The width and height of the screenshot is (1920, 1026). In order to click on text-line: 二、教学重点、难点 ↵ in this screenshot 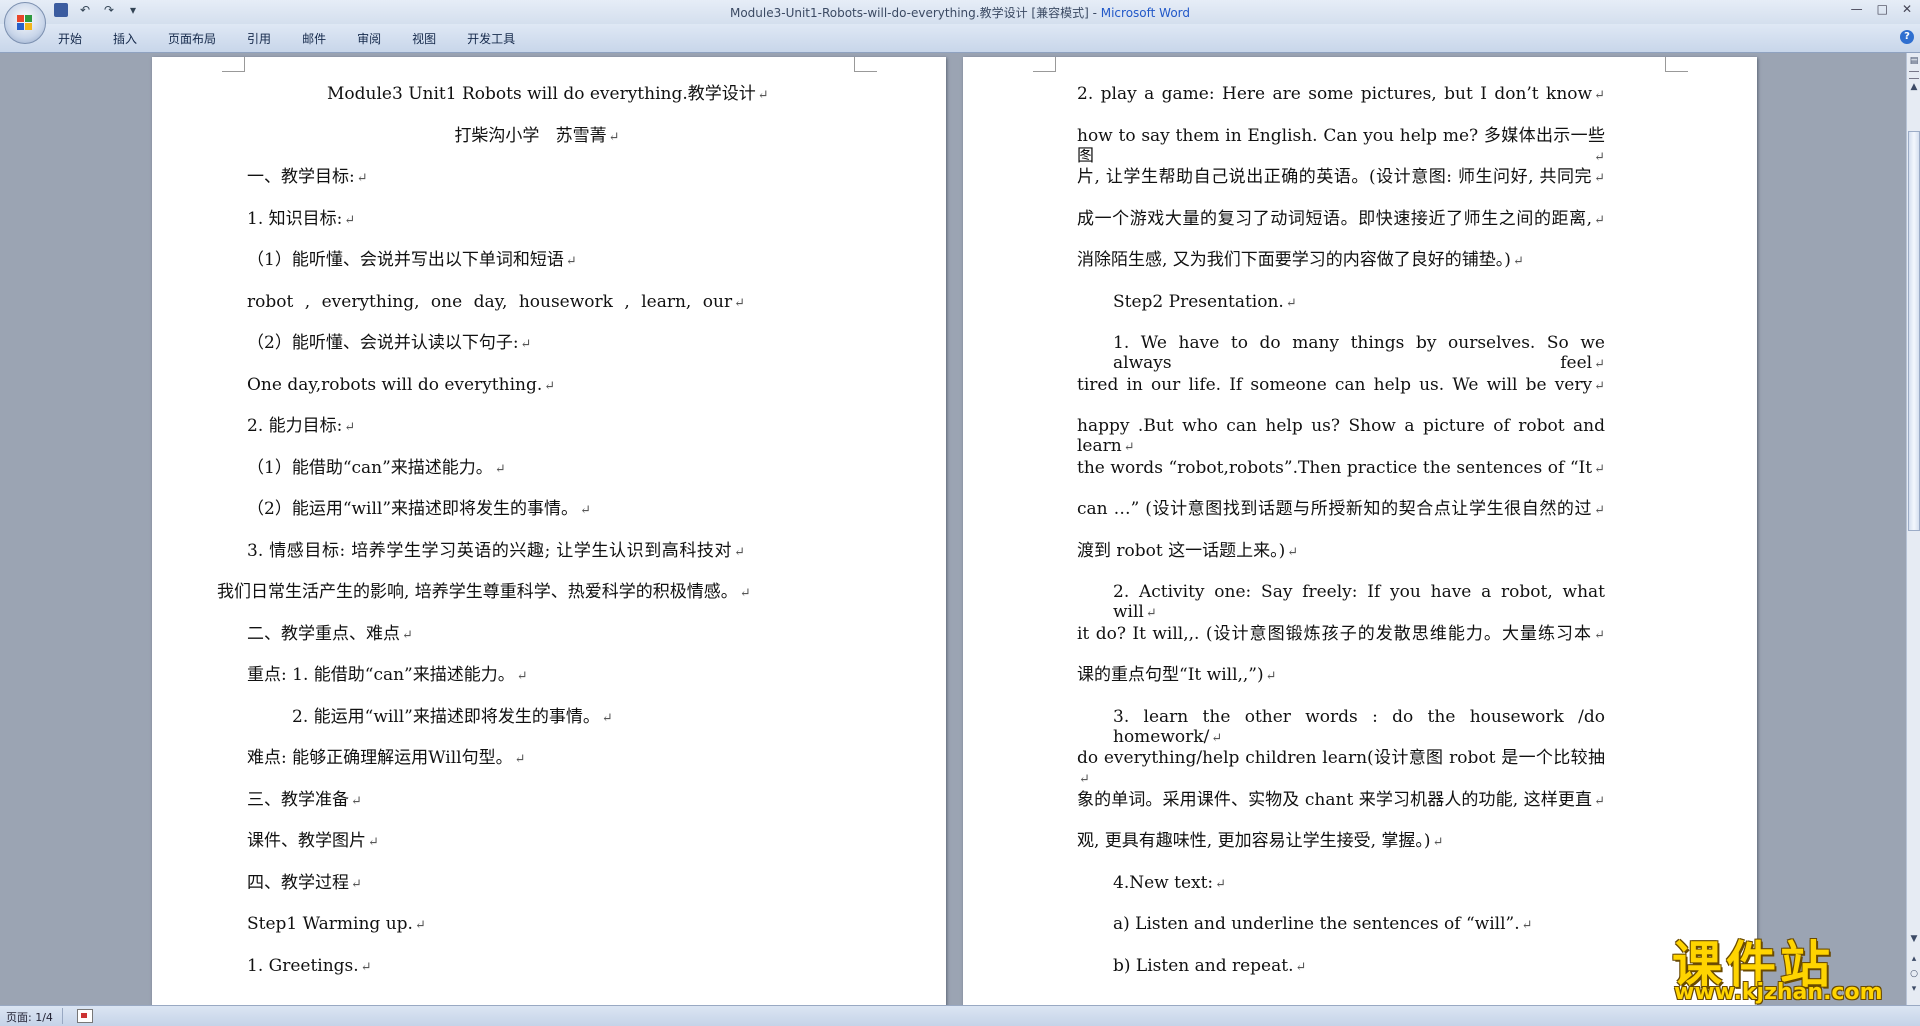, I will do `click(330, 635)`.